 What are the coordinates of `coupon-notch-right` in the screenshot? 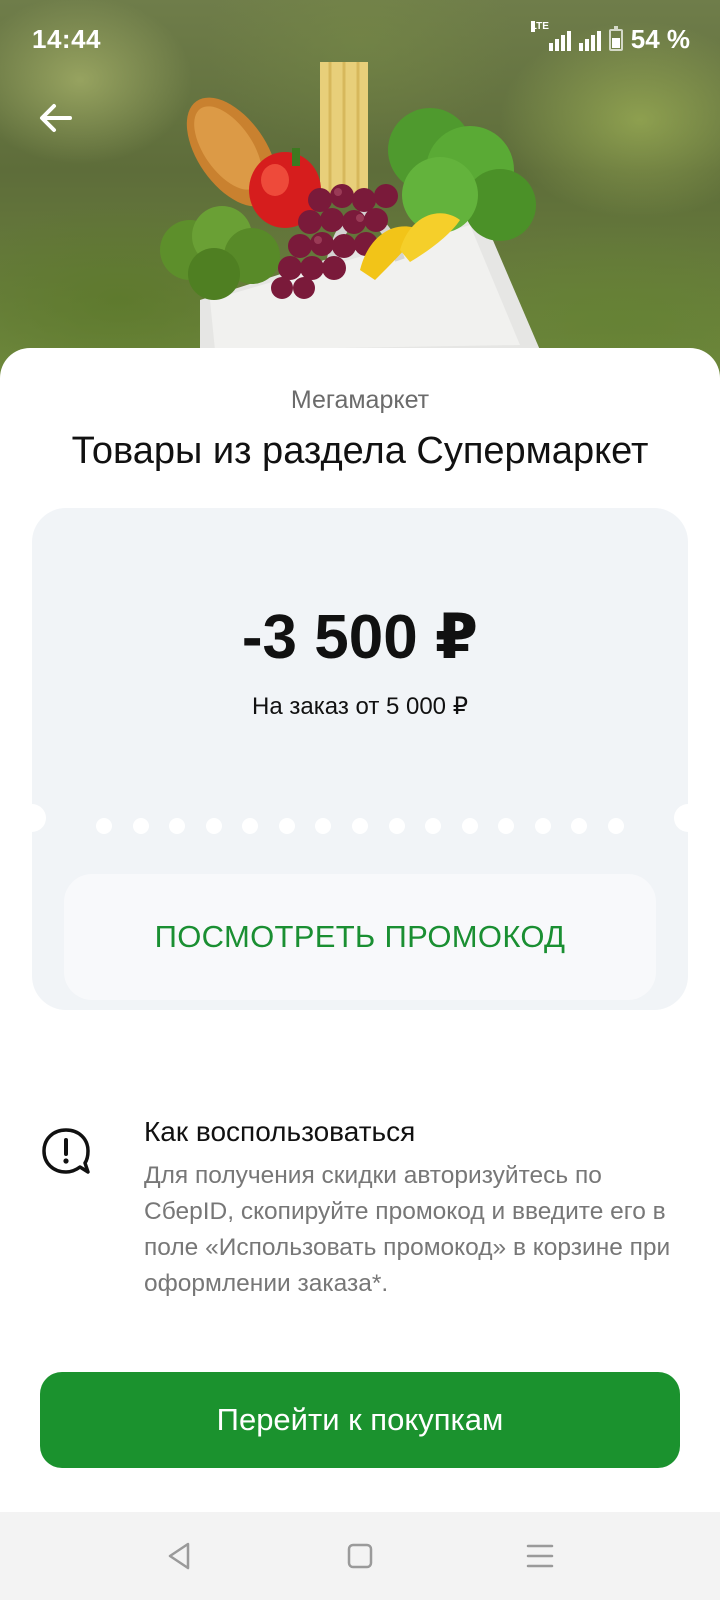 It's located at (688, 818).